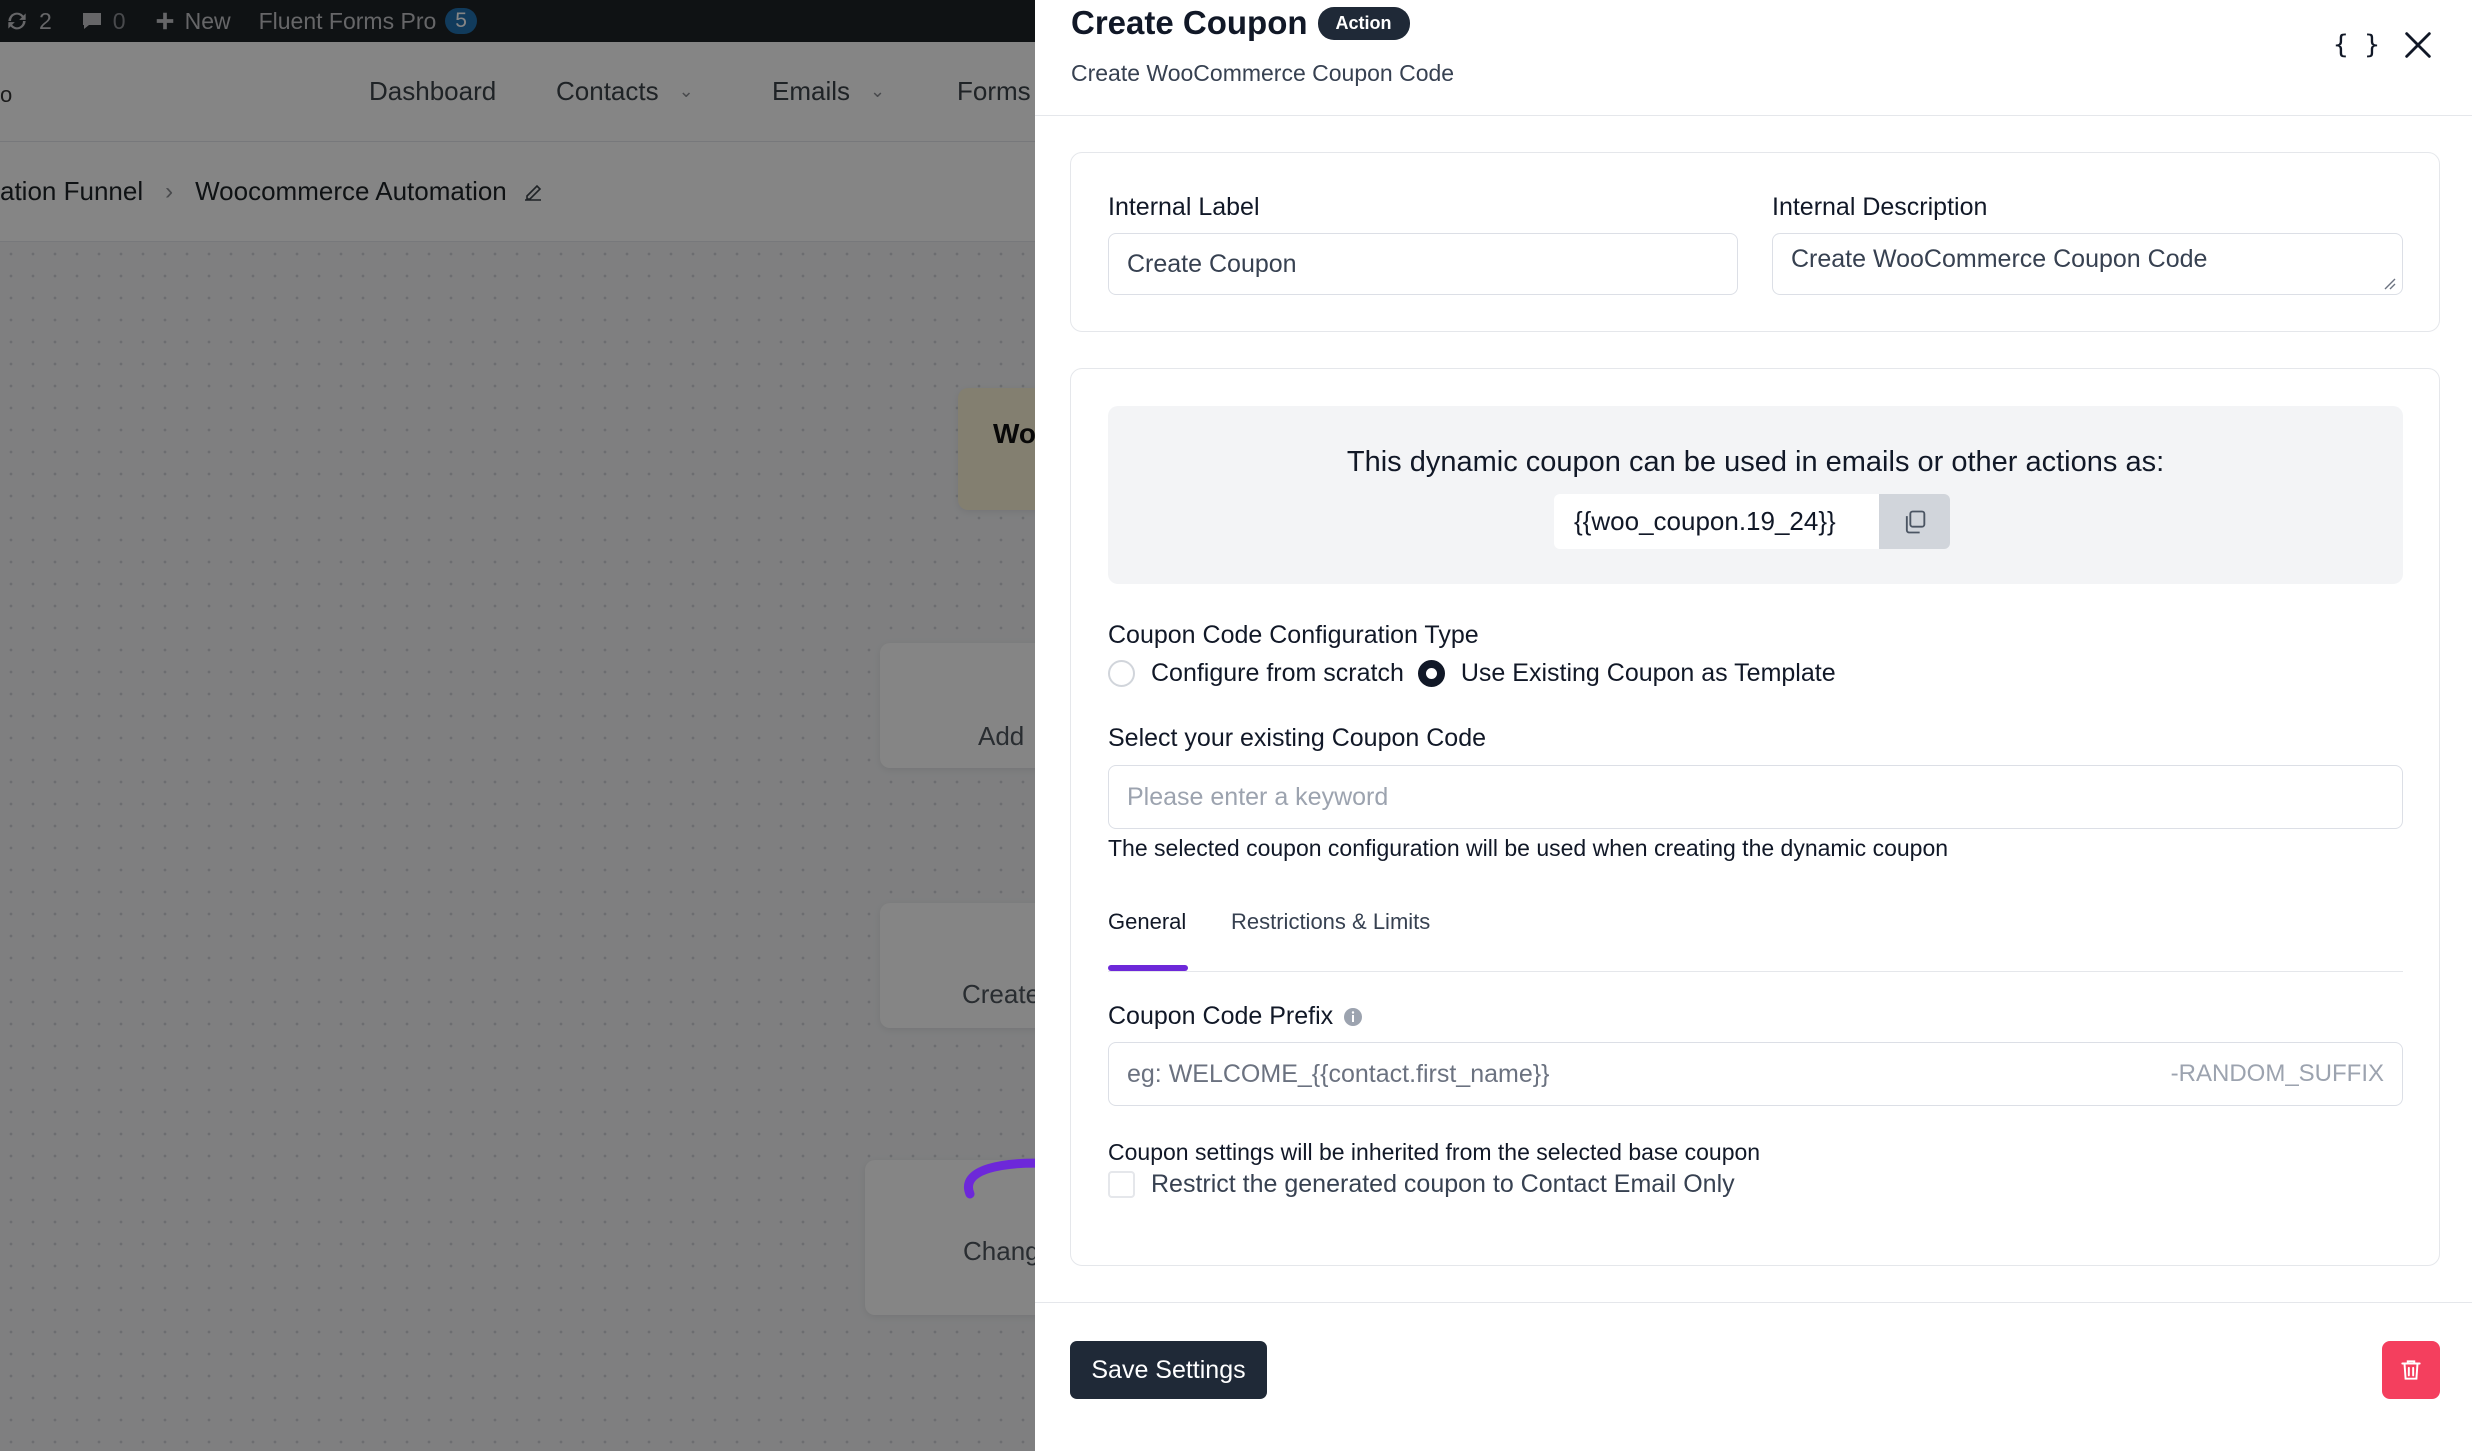 This screenshot has height=1451, width=2472. What do you see at coordinates (1189, 22) in the screenshot?
I see `drawer-title-text: Create Coupon` at bounding box center [1189, 22].